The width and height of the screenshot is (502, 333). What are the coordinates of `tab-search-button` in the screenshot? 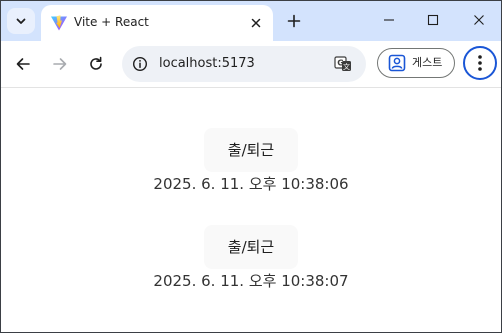 It's located at (21, 21).